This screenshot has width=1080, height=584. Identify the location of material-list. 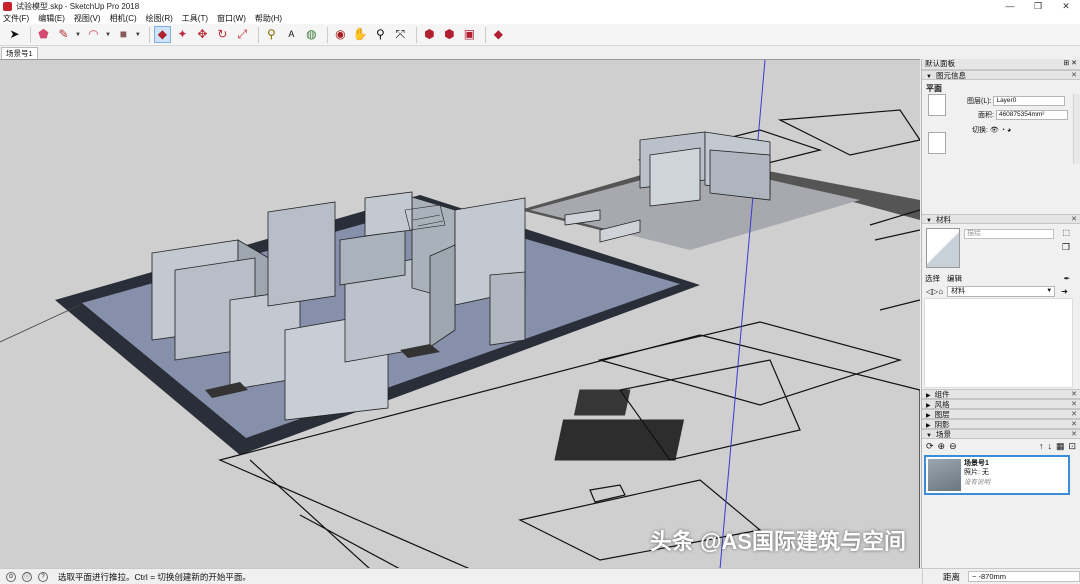
(998, 343).